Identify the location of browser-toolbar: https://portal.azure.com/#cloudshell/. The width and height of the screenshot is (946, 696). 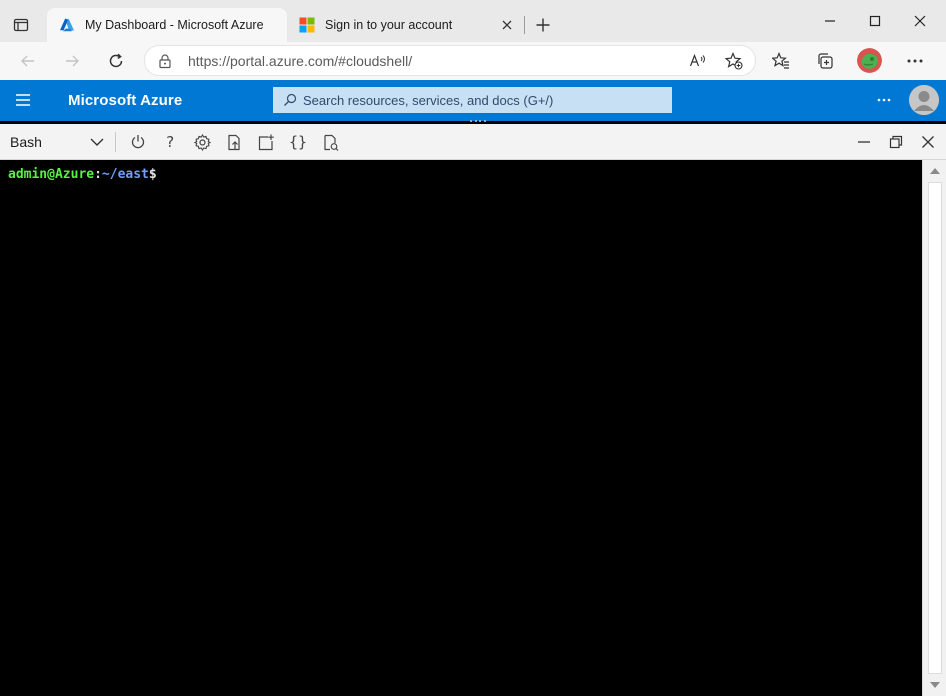
(473, 61).